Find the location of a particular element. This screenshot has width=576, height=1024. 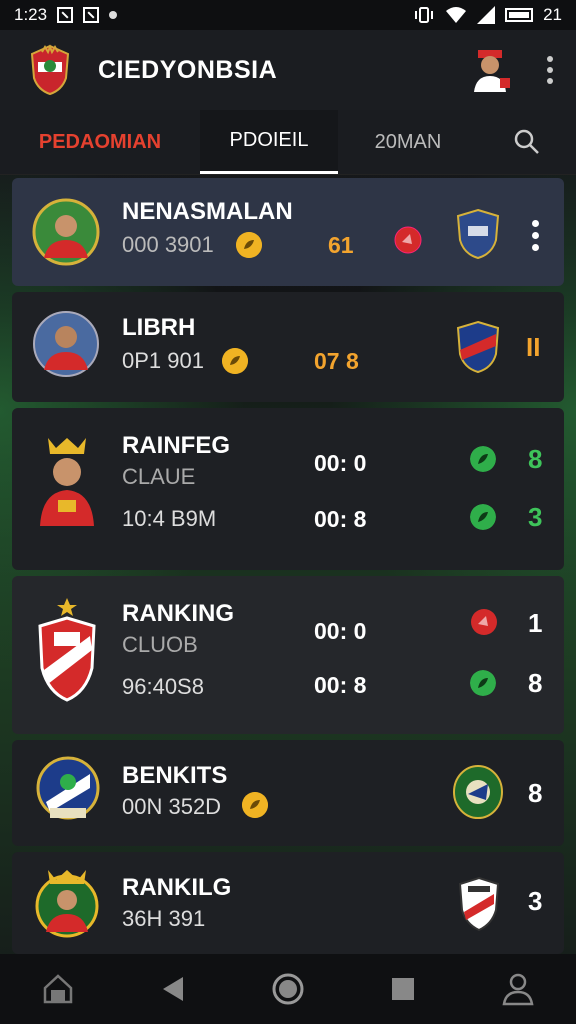

list-item: LIBRH 0P1 901 07 8 II is located at coordinates (288, 347).